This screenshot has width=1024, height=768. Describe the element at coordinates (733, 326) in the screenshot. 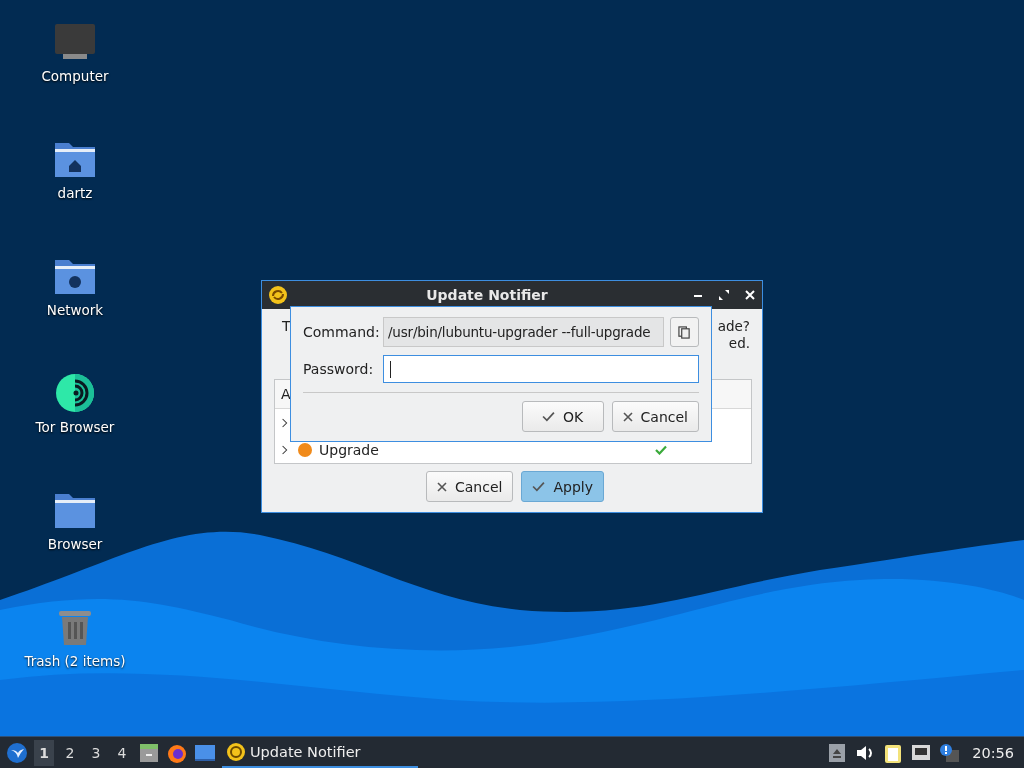

I see `message-text: ade?` at that location.